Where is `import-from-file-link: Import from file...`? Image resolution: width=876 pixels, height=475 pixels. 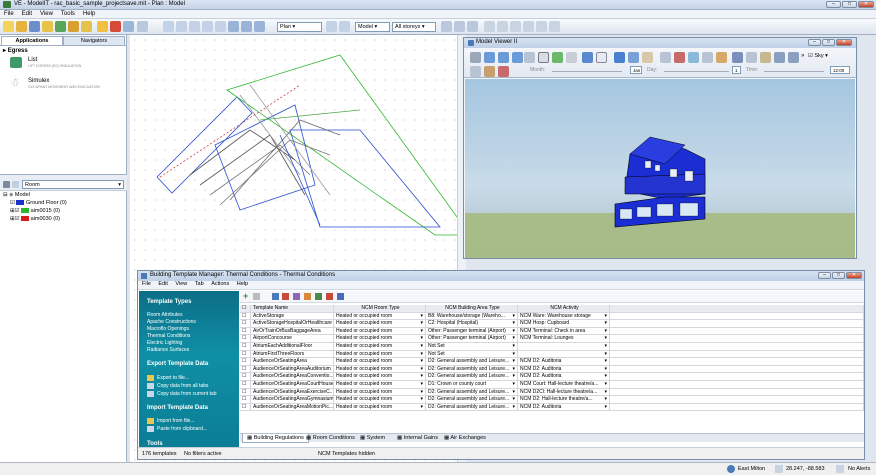 import-from-file-link: Import from file... is located at coordinates (176, 421).